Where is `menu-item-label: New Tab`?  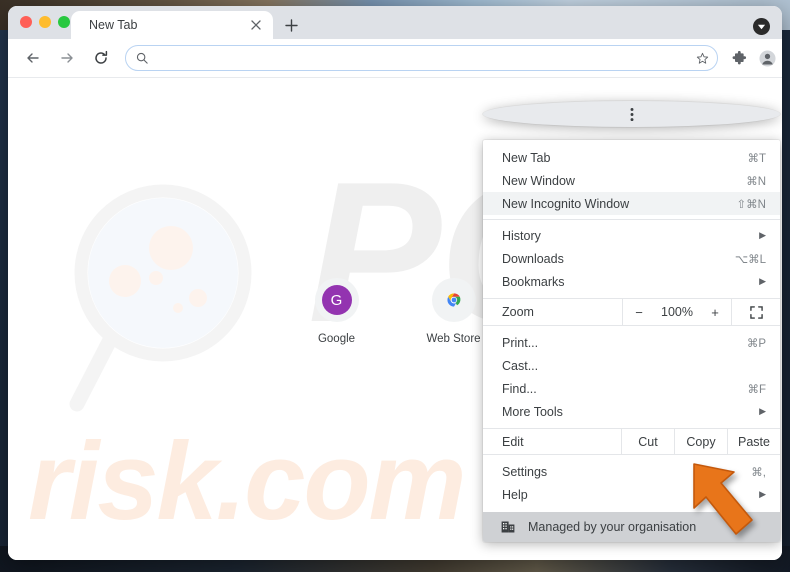
menu-item-label: New Tab is located at coordinates (526, 157).